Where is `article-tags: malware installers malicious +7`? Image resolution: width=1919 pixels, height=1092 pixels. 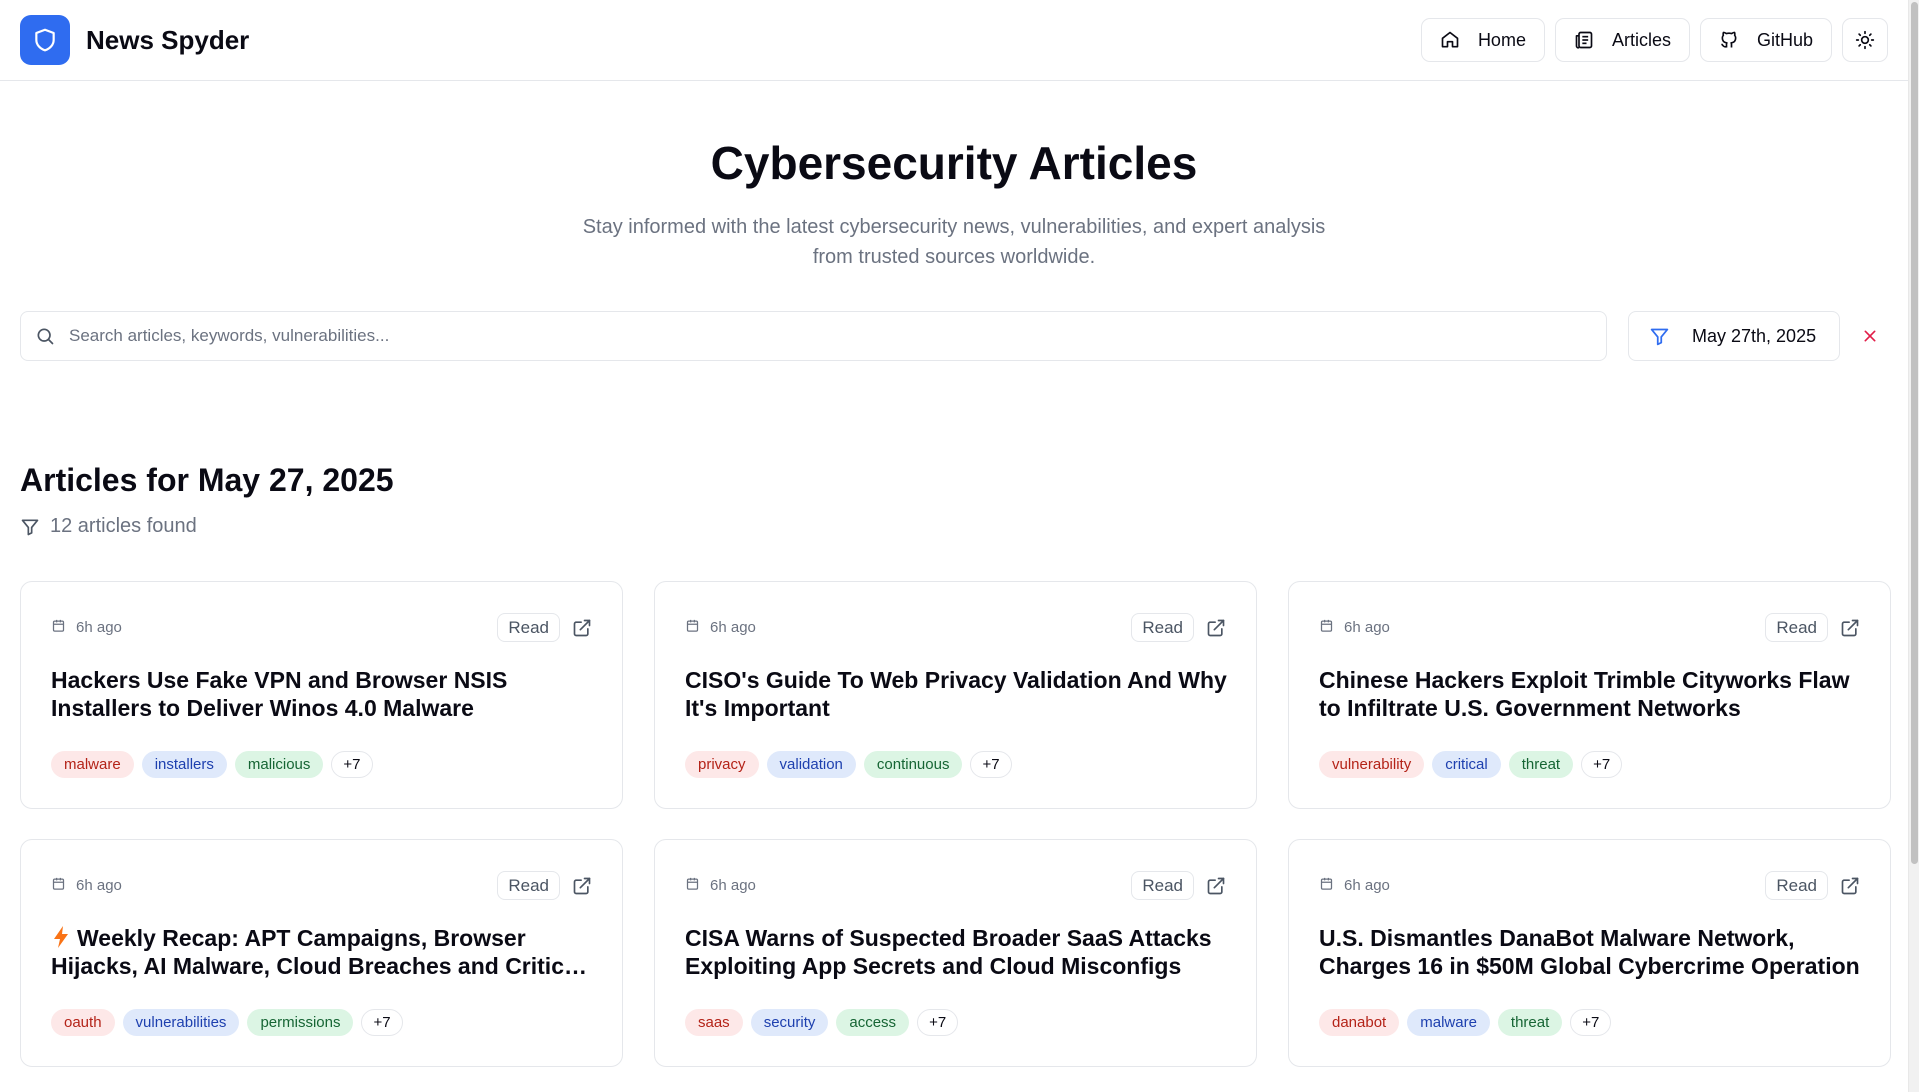 article-tags: malware installers malicious +7 is located at coordinates (212, 764).